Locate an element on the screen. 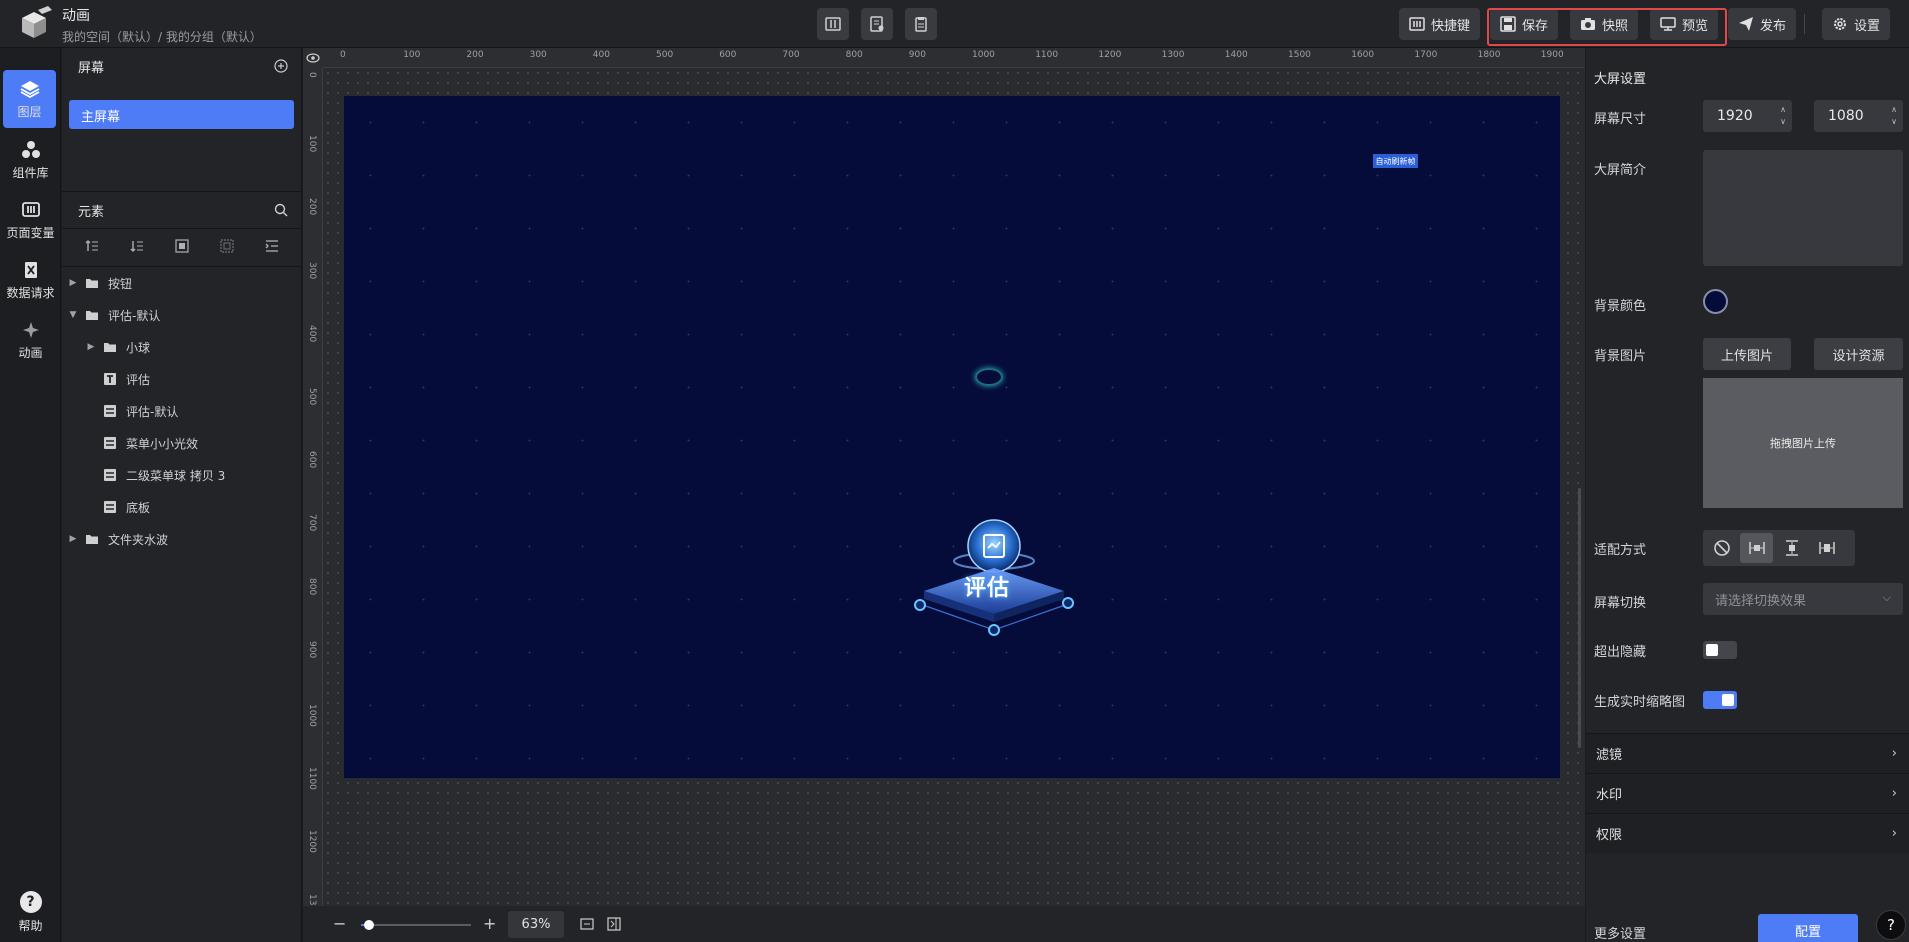 This screenshot has height=942, width=1909. add-screen-icon is located at coordinates (281, 66).